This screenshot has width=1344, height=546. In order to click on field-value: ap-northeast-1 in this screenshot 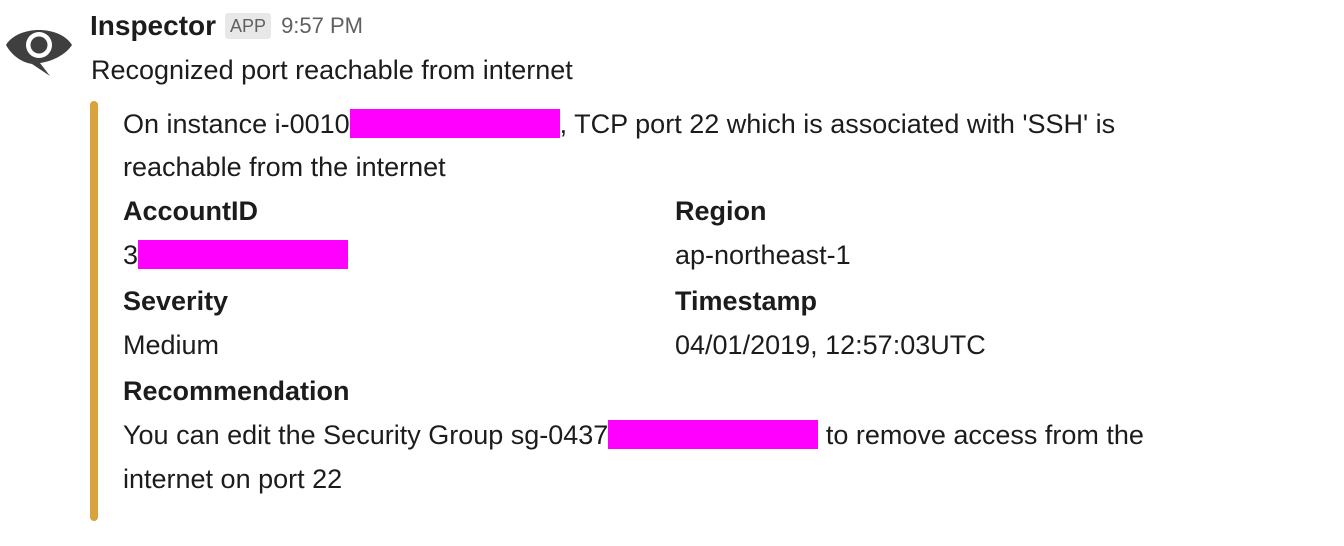, I will do `click(763, 255)`.